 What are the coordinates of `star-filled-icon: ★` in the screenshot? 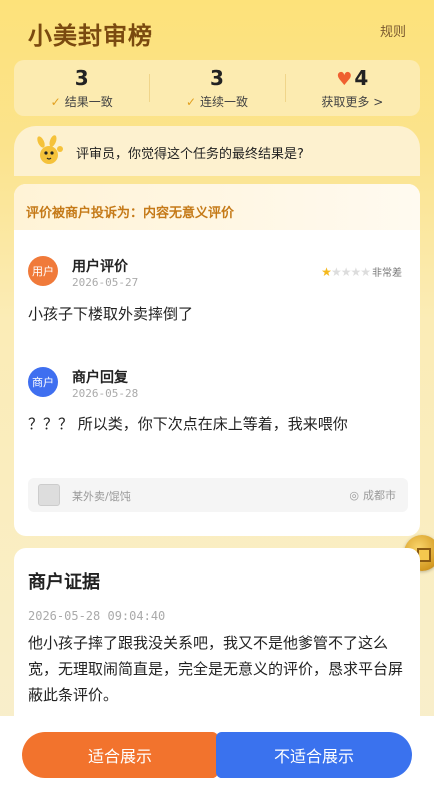 It's located at (326, 272).